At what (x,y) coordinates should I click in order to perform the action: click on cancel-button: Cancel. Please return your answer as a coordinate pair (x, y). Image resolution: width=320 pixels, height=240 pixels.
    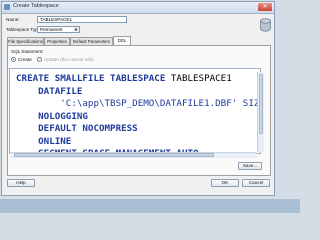
    Looking at the image, I should click on (256, 183).